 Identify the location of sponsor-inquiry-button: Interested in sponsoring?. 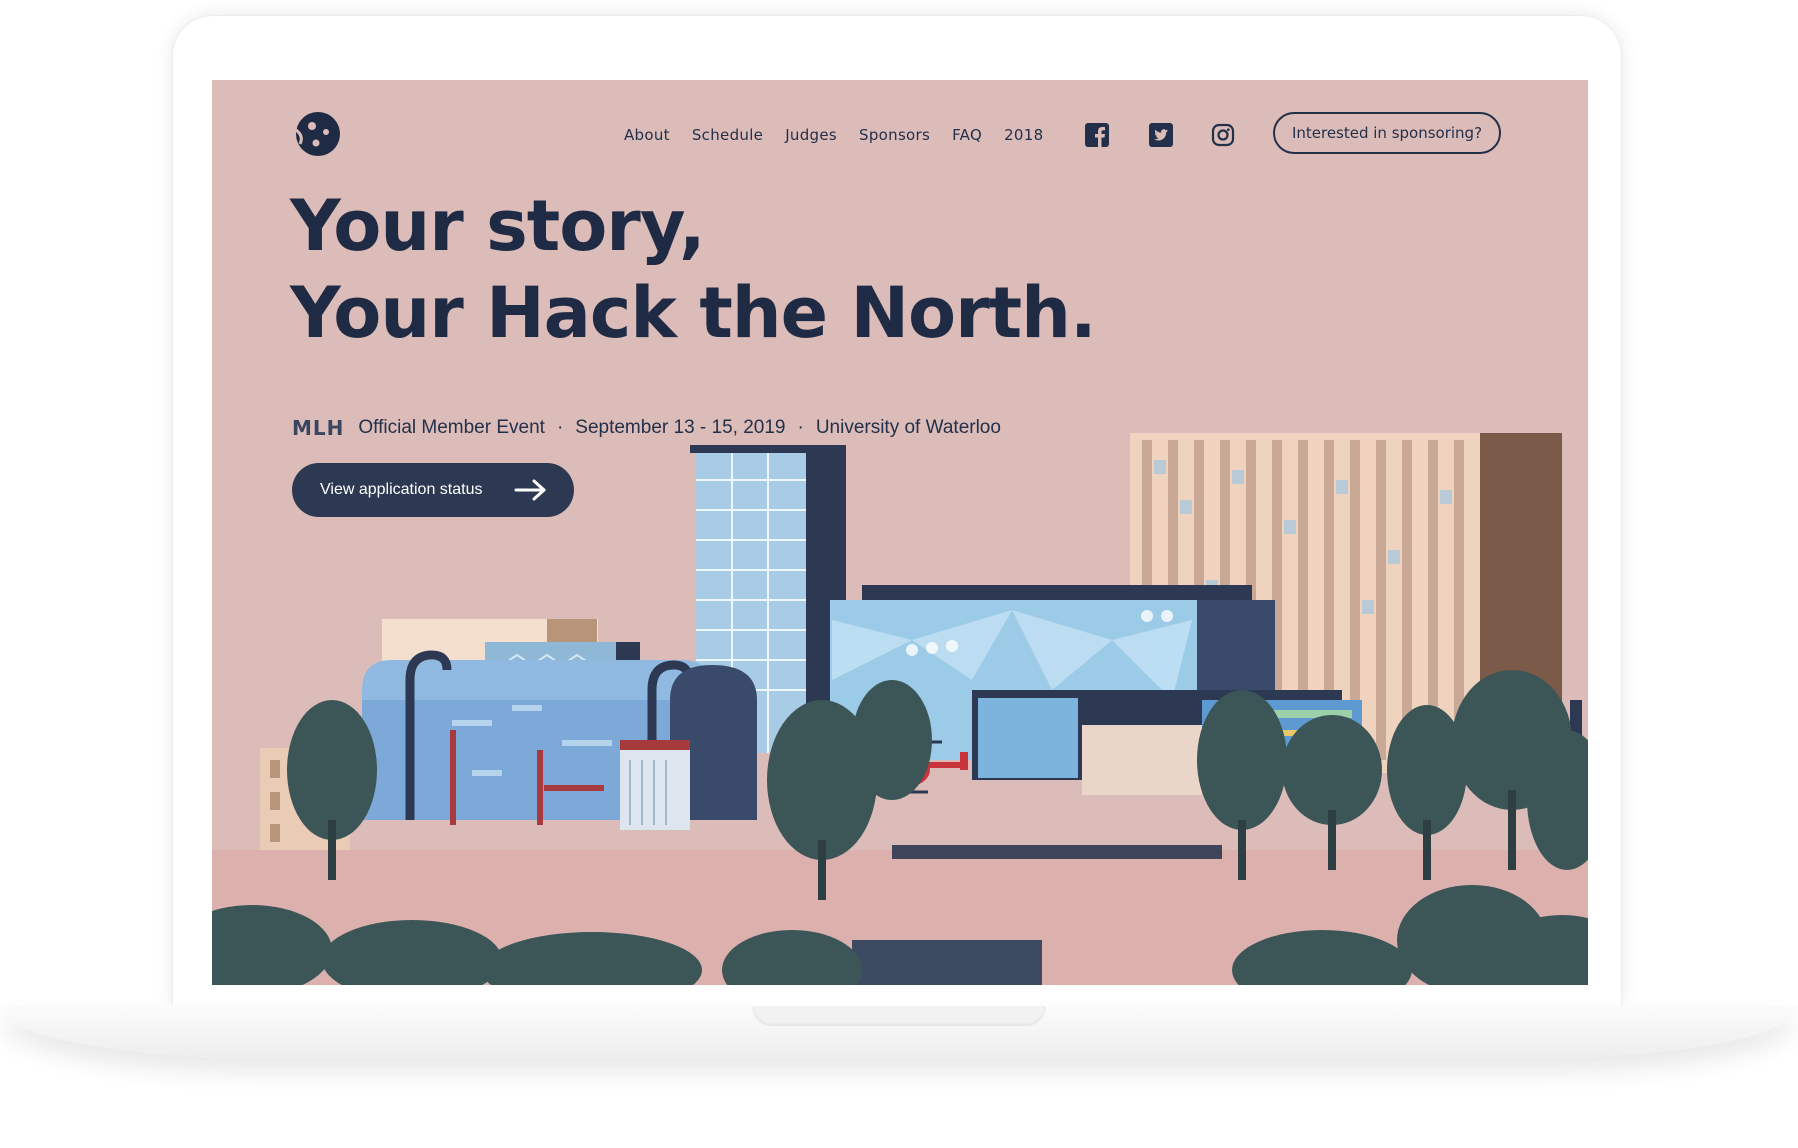
(1387, 133).